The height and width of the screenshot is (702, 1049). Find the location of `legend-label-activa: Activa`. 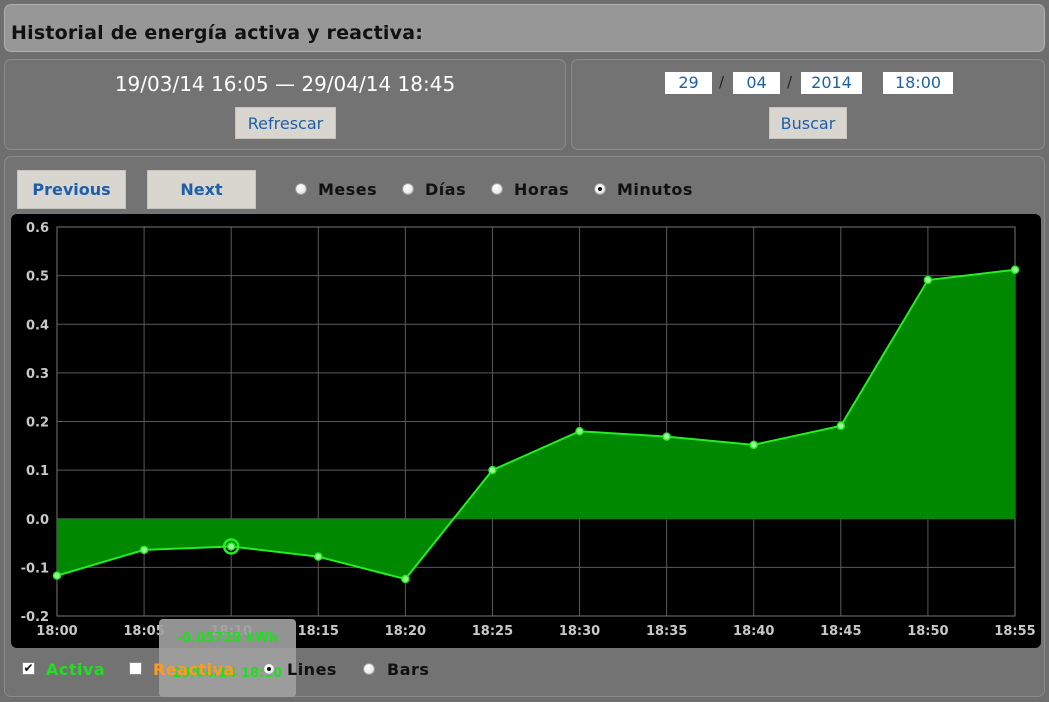

legend-label-activa: Activa is located at coordinates (76, 669).